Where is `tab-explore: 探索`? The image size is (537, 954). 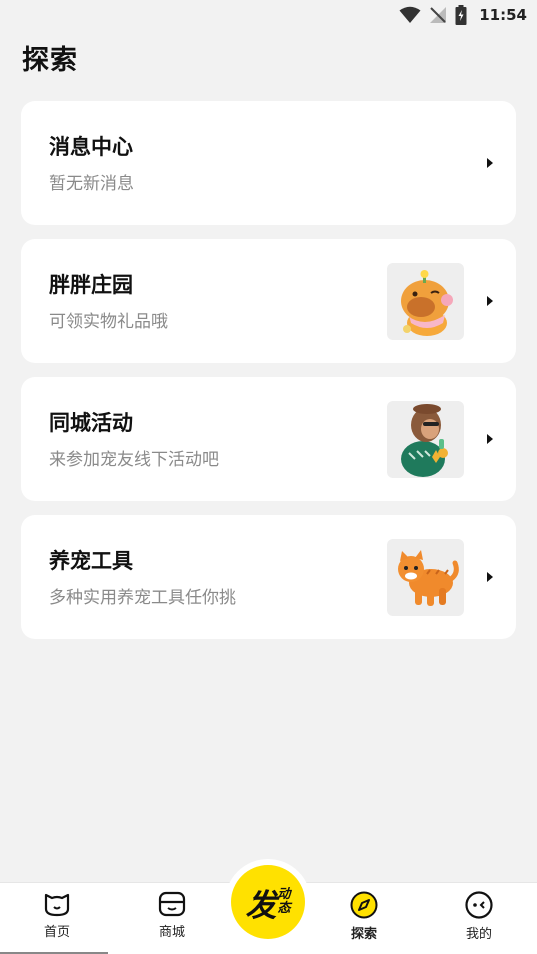 tab-explore: 探索 is located at coordinates (364, 919).